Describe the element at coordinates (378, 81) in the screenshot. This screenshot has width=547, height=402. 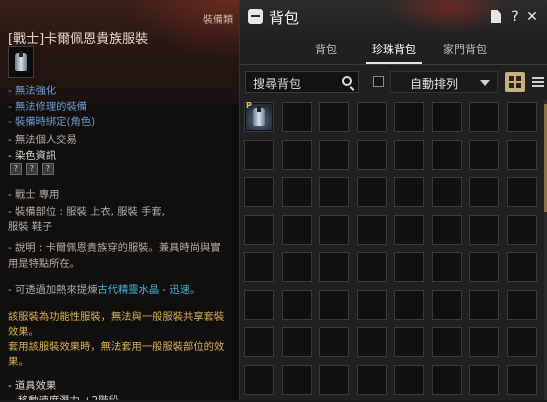
I see `auto-sort-checkbox` at that location.